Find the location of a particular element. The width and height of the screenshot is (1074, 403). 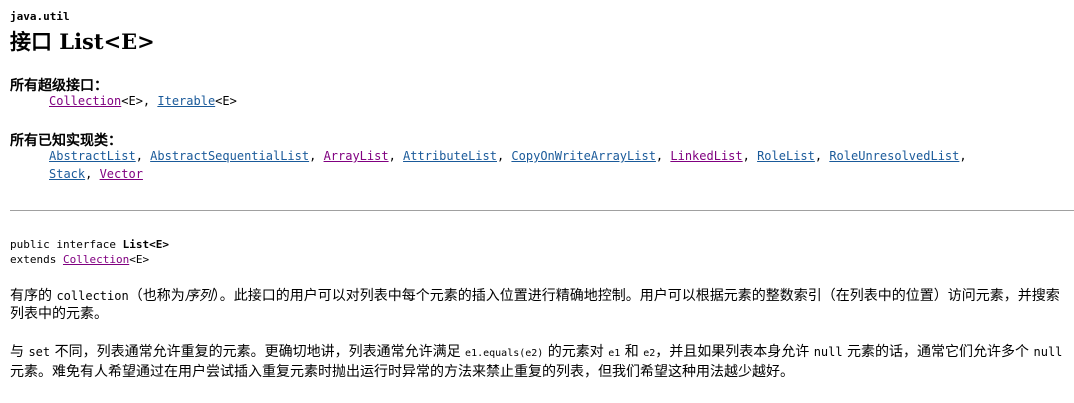

para2-text-1: 与 is located at coordinates (19, 352).